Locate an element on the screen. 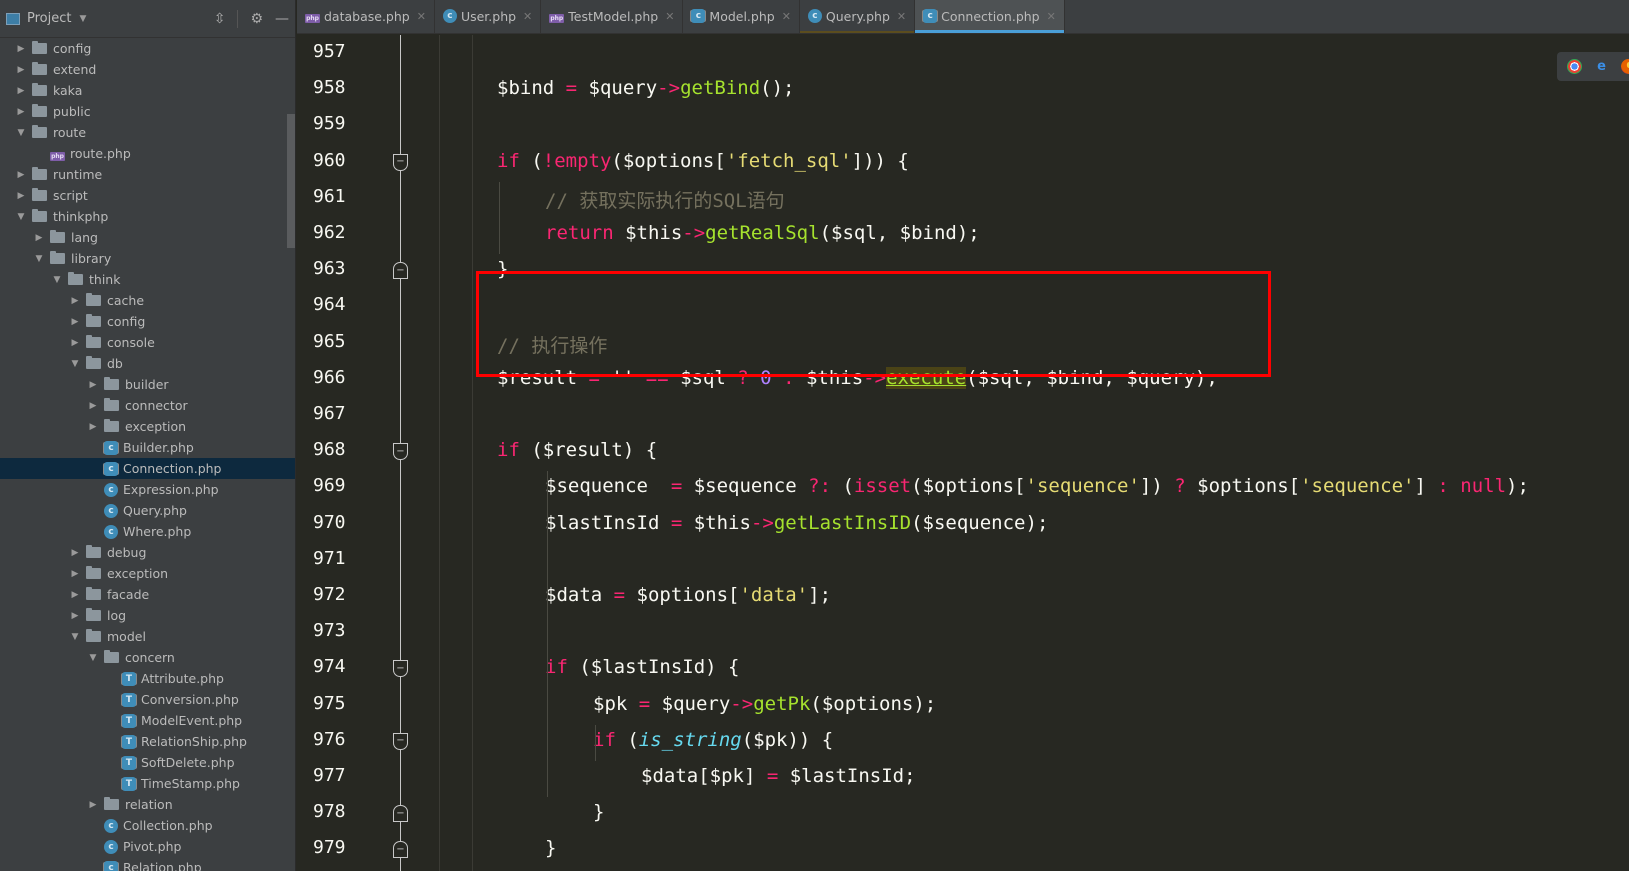  code-line: return $this->getRealSql($sql, $bind); is located at coordinates (762, 233).